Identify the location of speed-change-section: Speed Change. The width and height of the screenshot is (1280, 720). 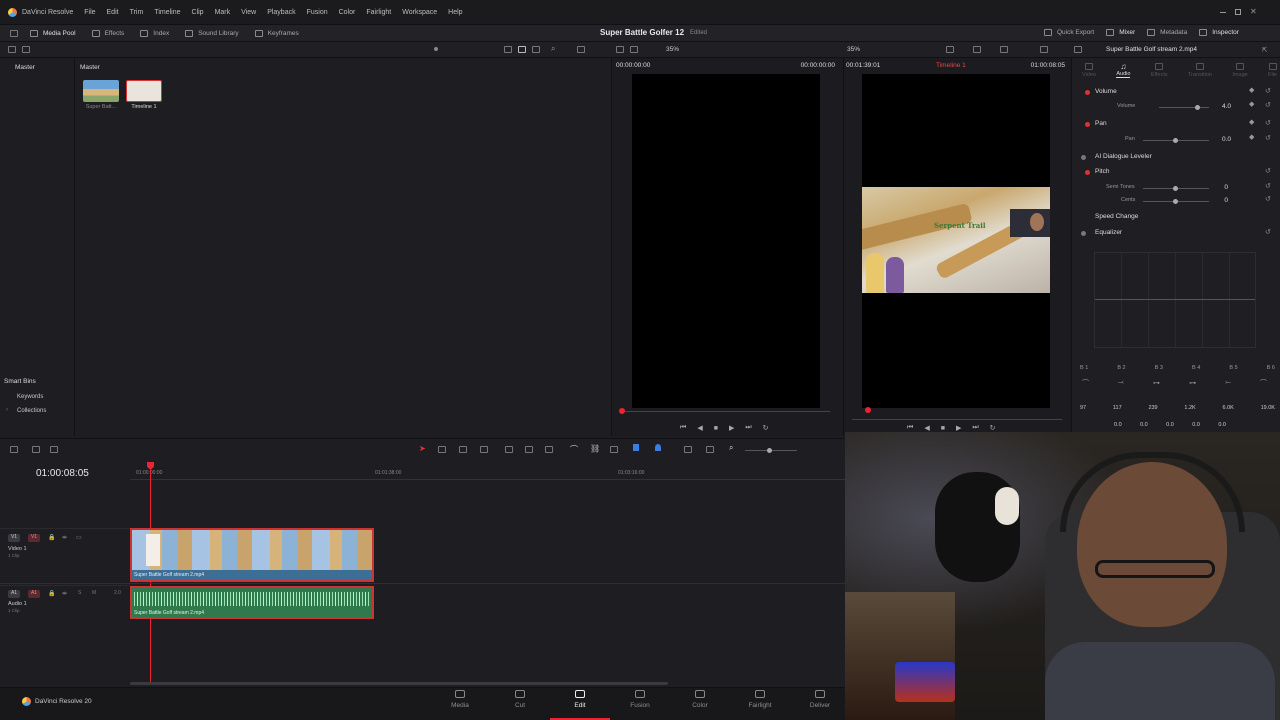
(1176, 218).